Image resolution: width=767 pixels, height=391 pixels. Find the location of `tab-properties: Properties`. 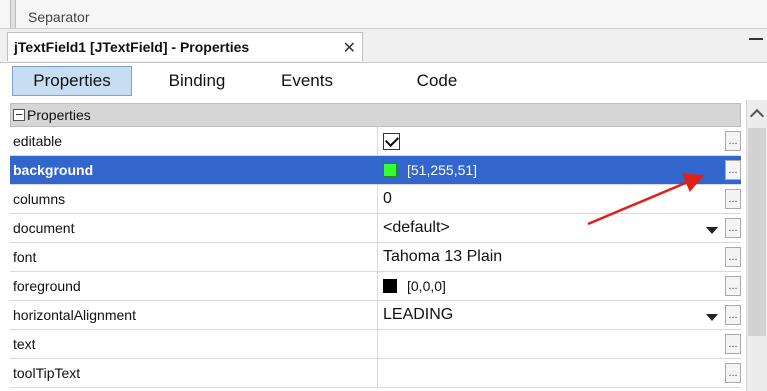

tab-properties: Properties is located at coordinates (72, 81).